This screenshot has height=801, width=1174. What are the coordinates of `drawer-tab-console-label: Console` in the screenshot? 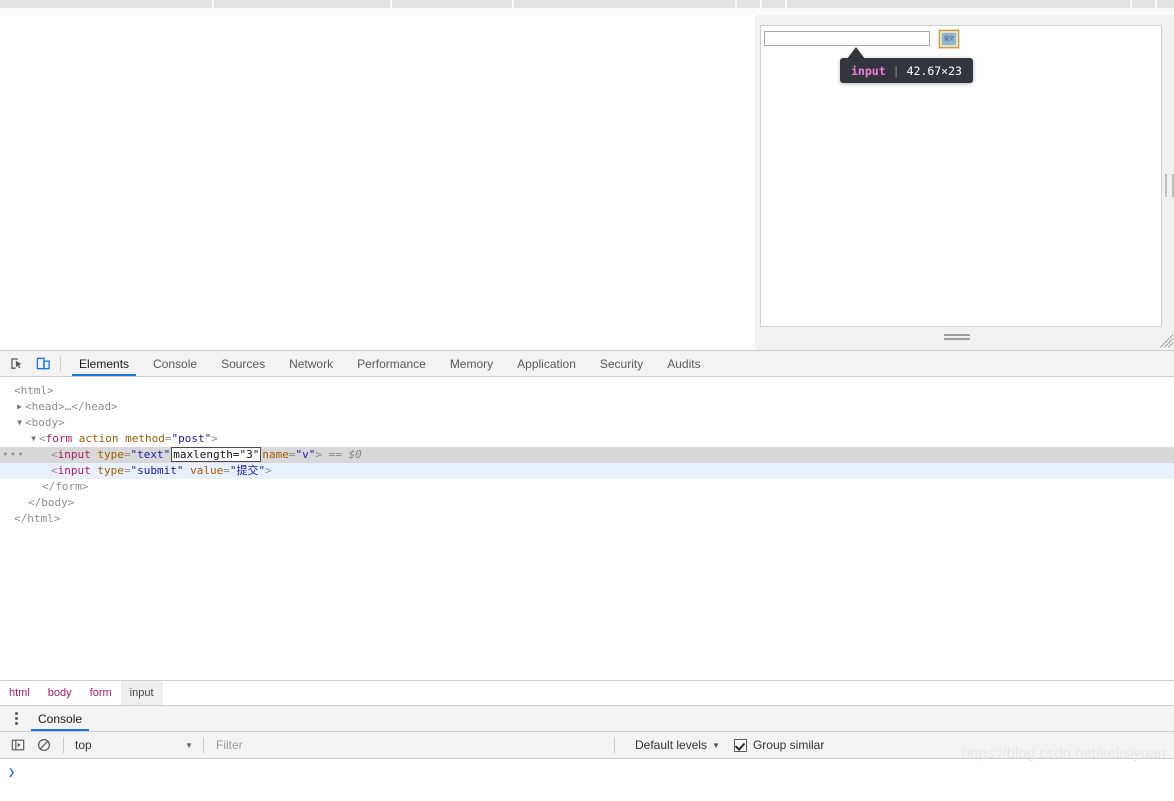 It's located at (60, 718).